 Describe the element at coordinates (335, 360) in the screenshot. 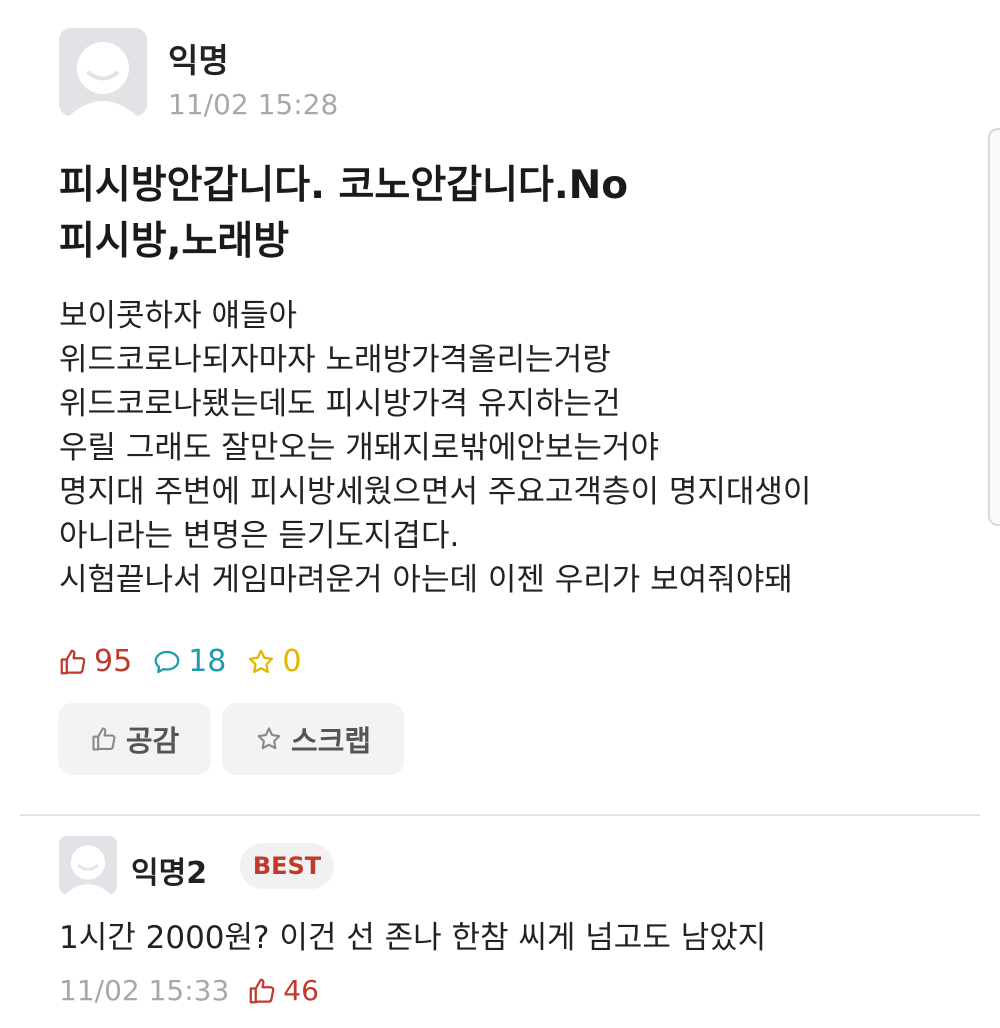

I see `post-body-line: 위드코로나되자마자 노래방가격올리는거랑` at that location.